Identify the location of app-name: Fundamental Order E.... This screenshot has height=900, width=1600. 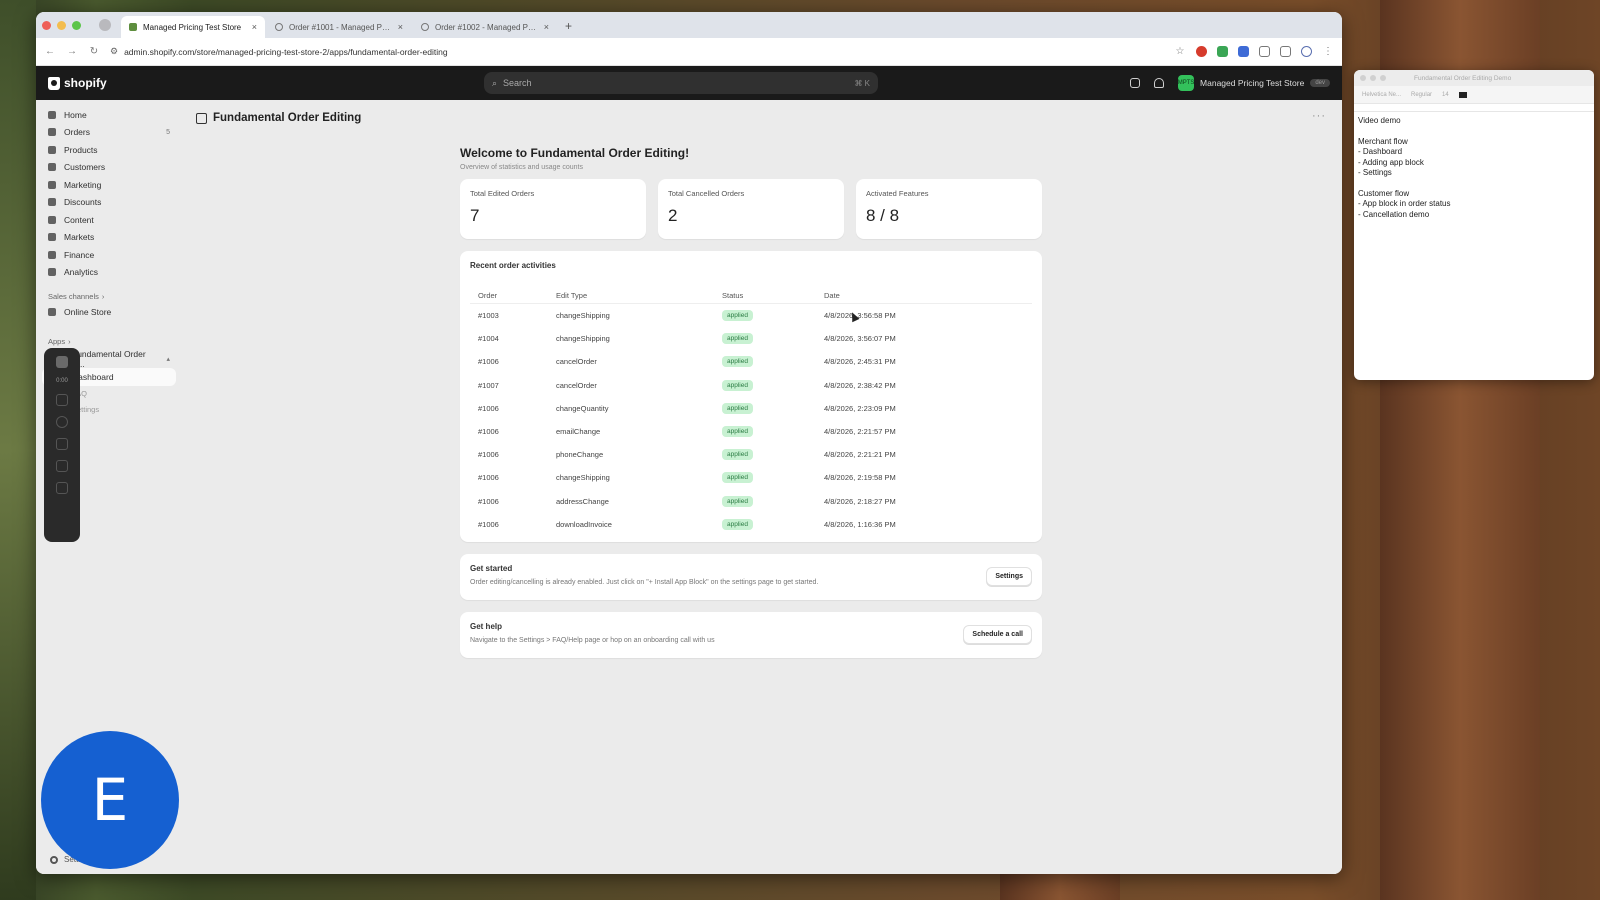
(109, 359).